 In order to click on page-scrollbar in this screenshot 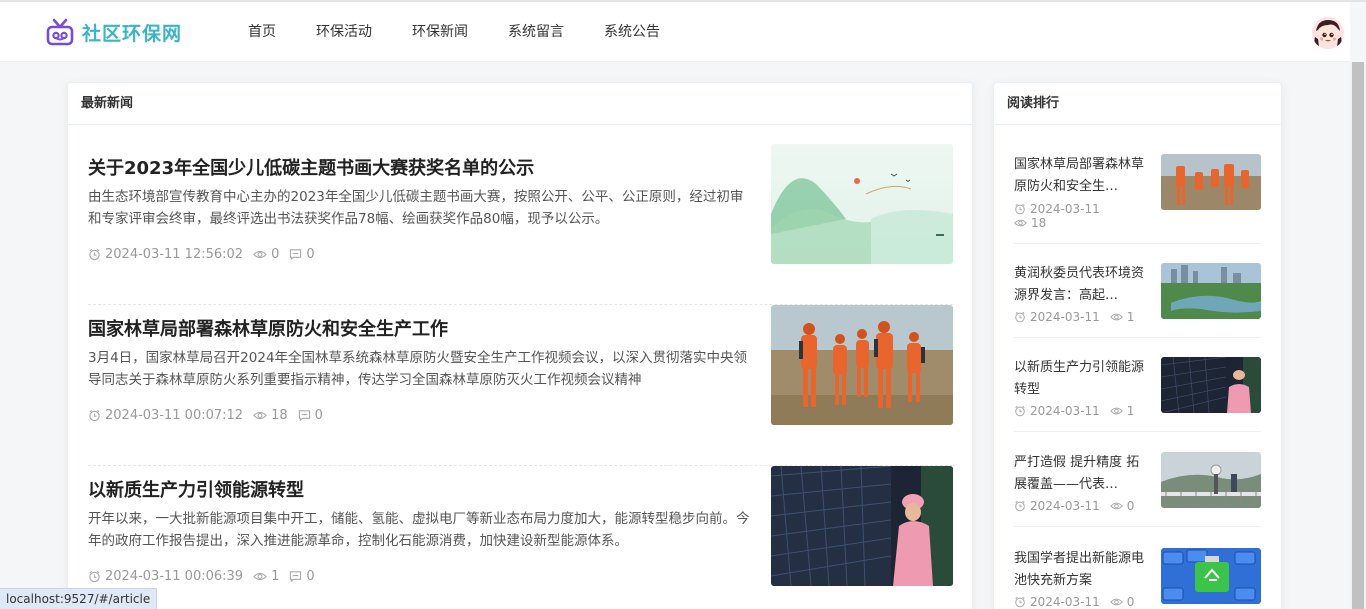, I will do `click(1358, 335)`.